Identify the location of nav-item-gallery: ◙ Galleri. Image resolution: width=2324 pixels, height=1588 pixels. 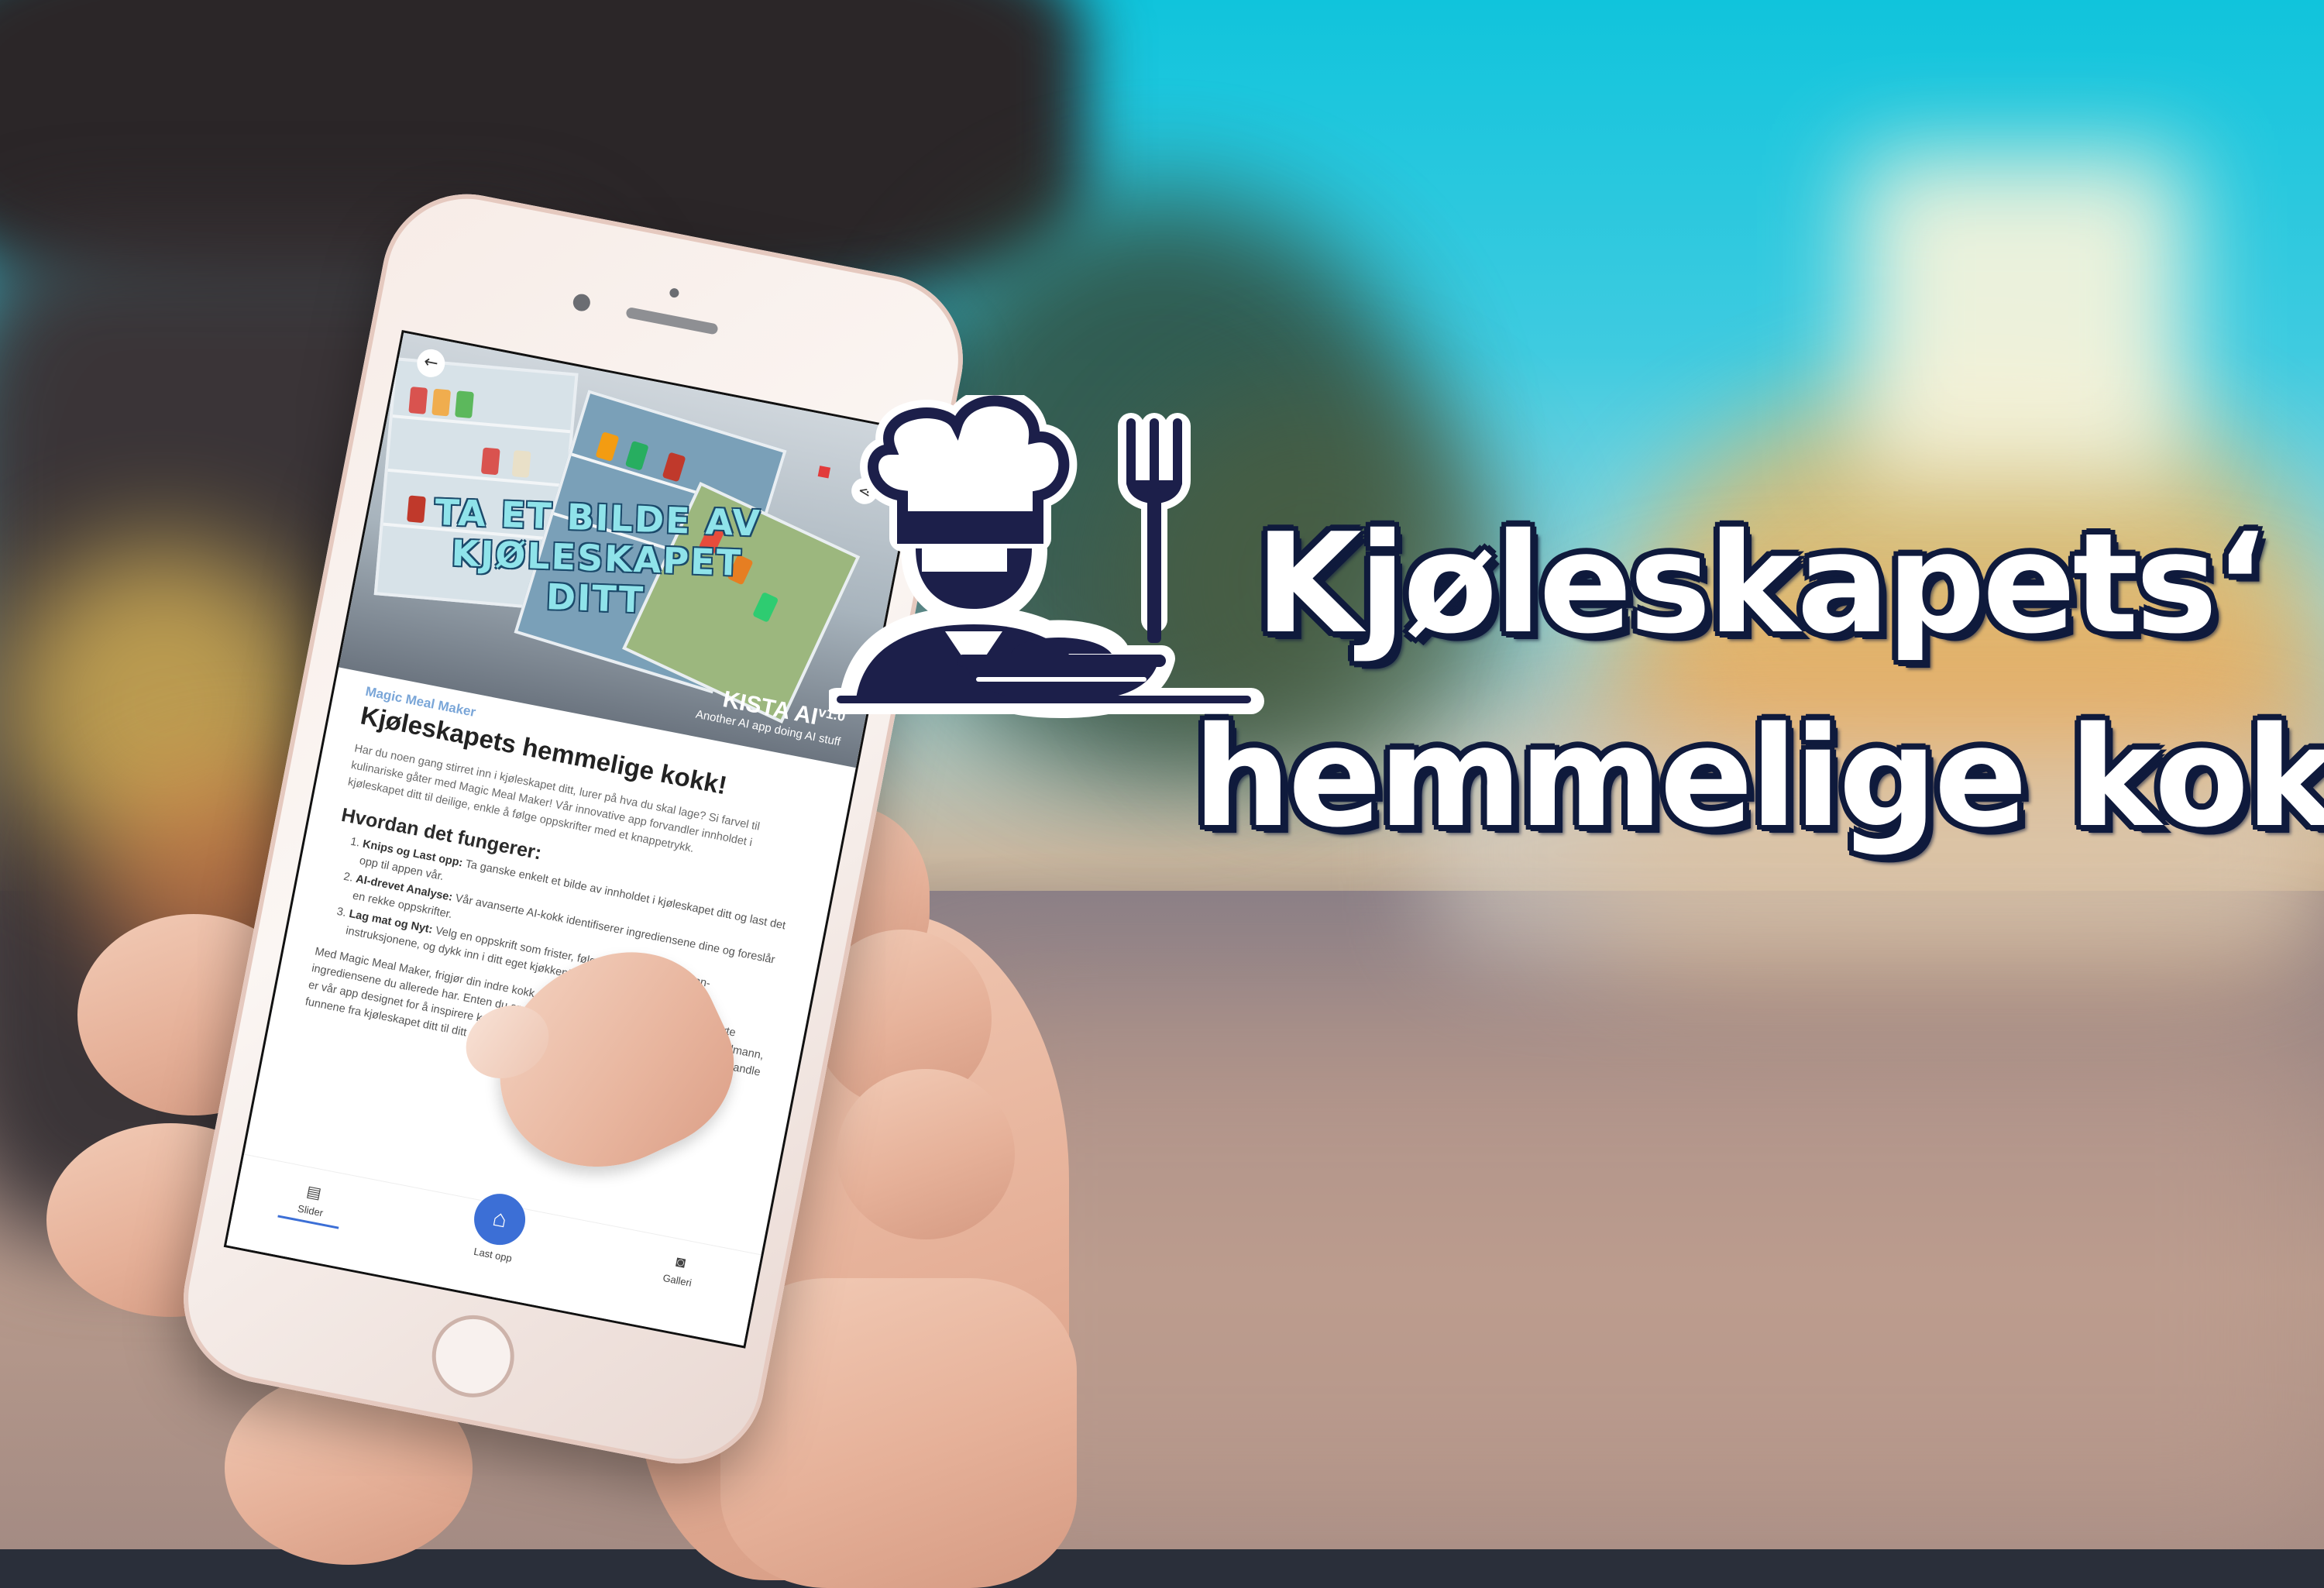
(679, 1270).